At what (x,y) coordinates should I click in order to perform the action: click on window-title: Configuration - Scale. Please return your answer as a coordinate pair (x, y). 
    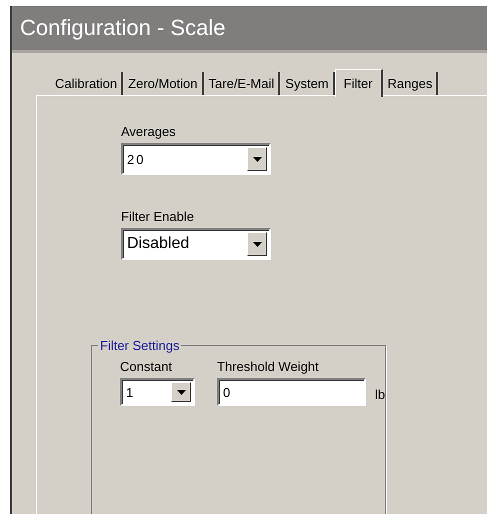
    Looking at the image, I should click on (123, 28).